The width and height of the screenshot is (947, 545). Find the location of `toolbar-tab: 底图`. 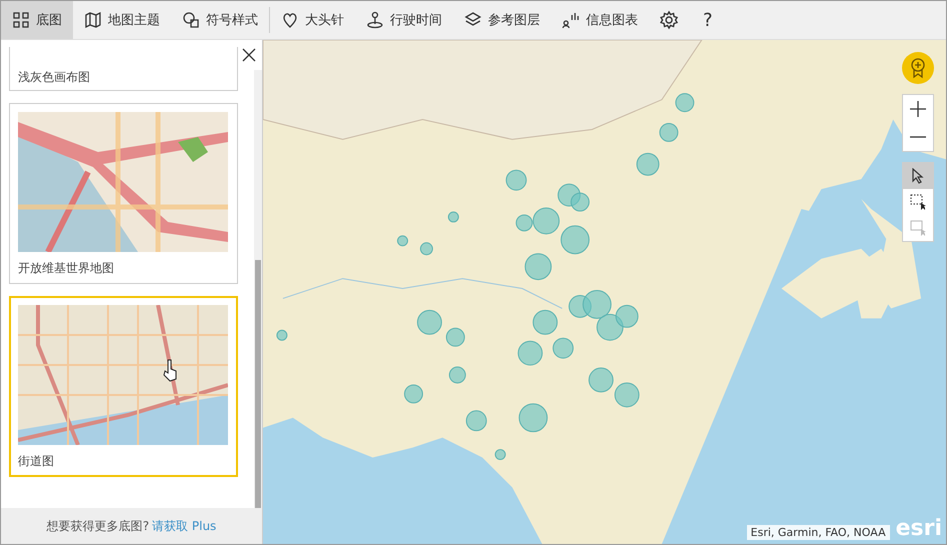

toolbar-tab: 底图 is located at coordinates (37, 20).